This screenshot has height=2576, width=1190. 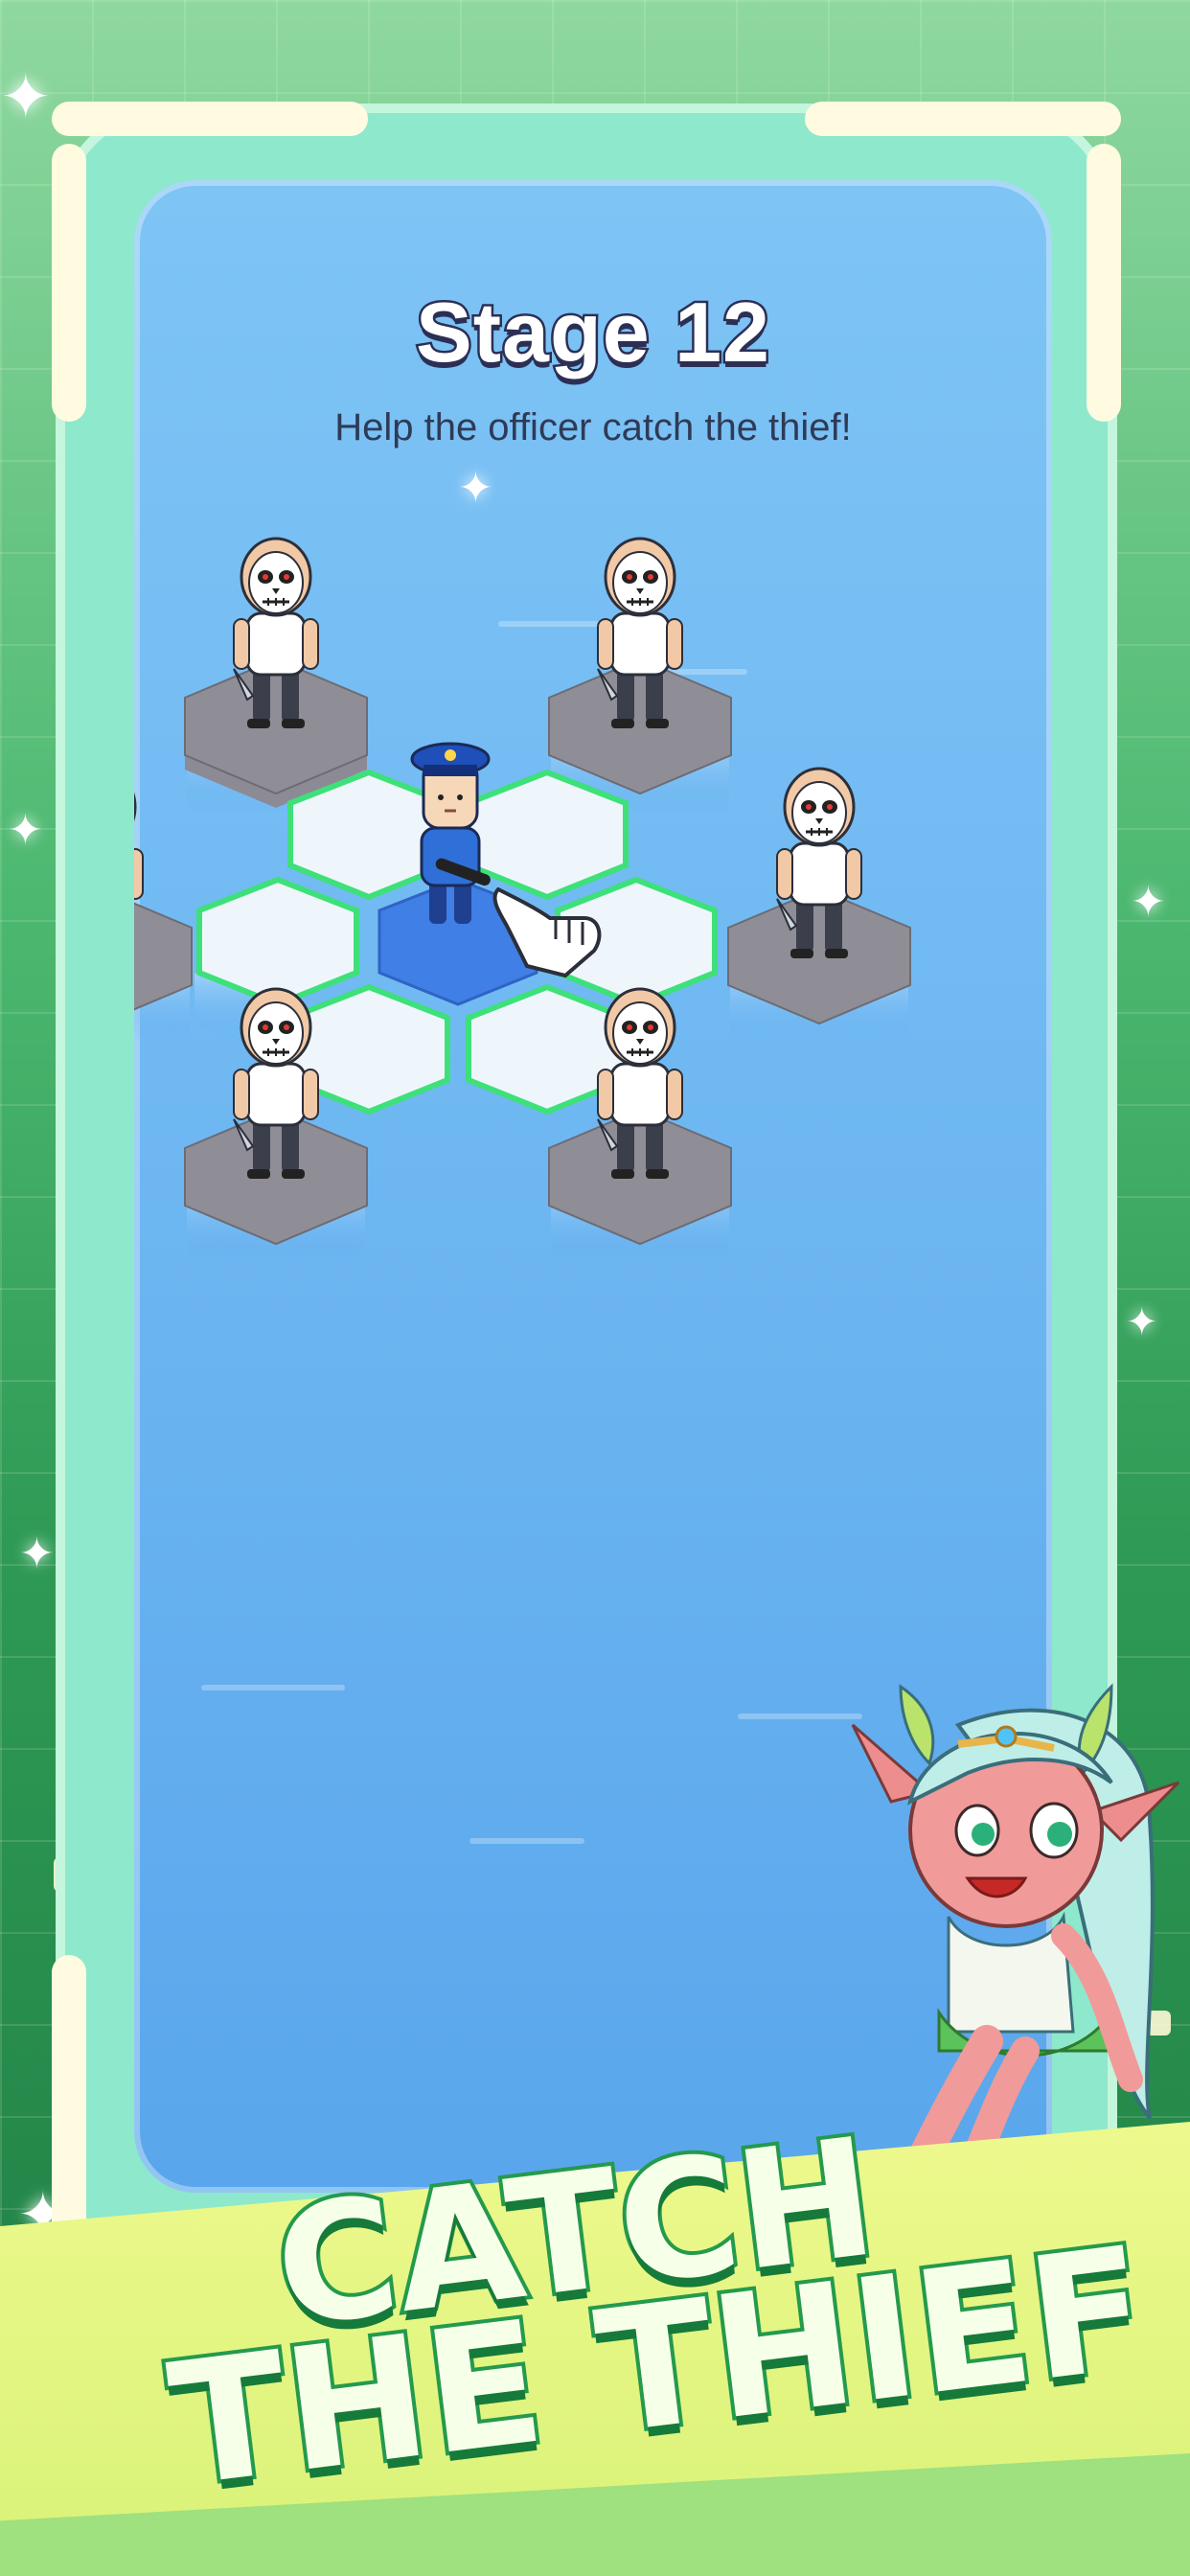 I want to click on move-tile, so click(x=547, y=835).